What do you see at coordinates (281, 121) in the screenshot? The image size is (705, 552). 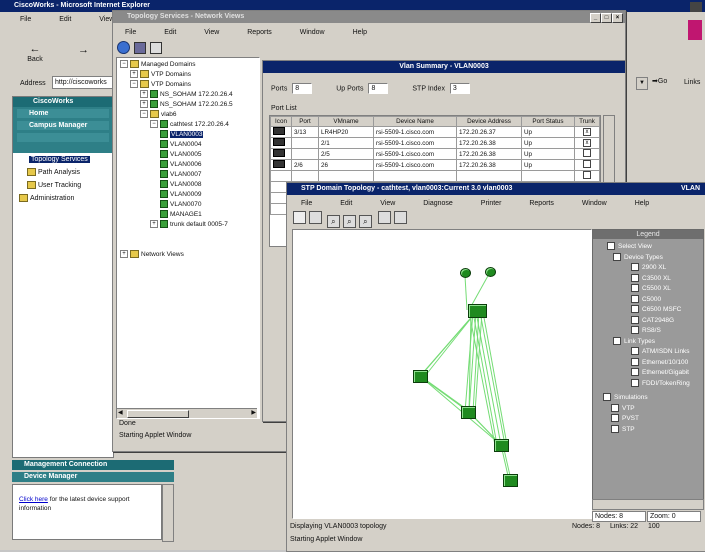 I see `col-icon: Icon` at bounding box center [281, 121].